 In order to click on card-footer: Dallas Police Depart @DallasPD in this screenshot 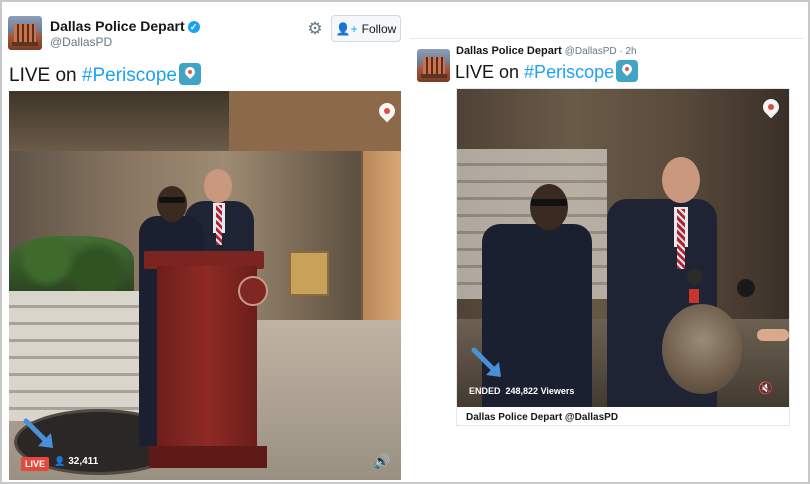, I will do `click(623, 416)`.